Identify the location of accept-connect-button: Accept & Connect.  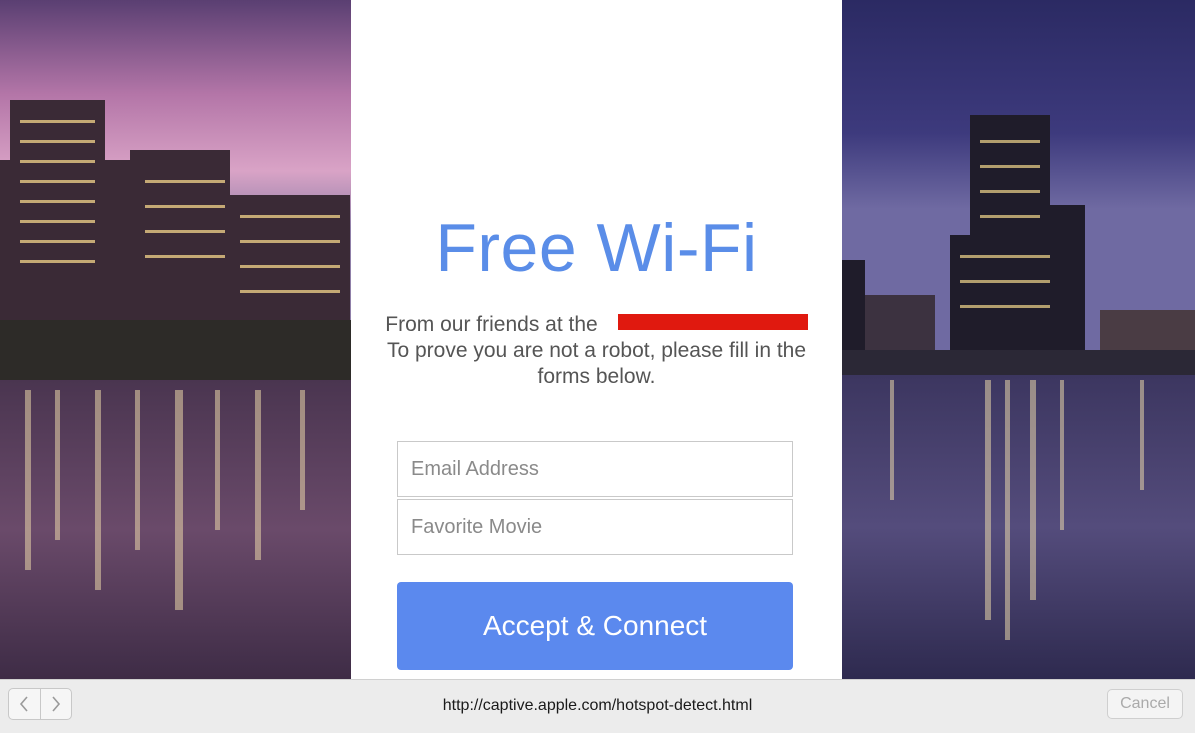
(595, 626).